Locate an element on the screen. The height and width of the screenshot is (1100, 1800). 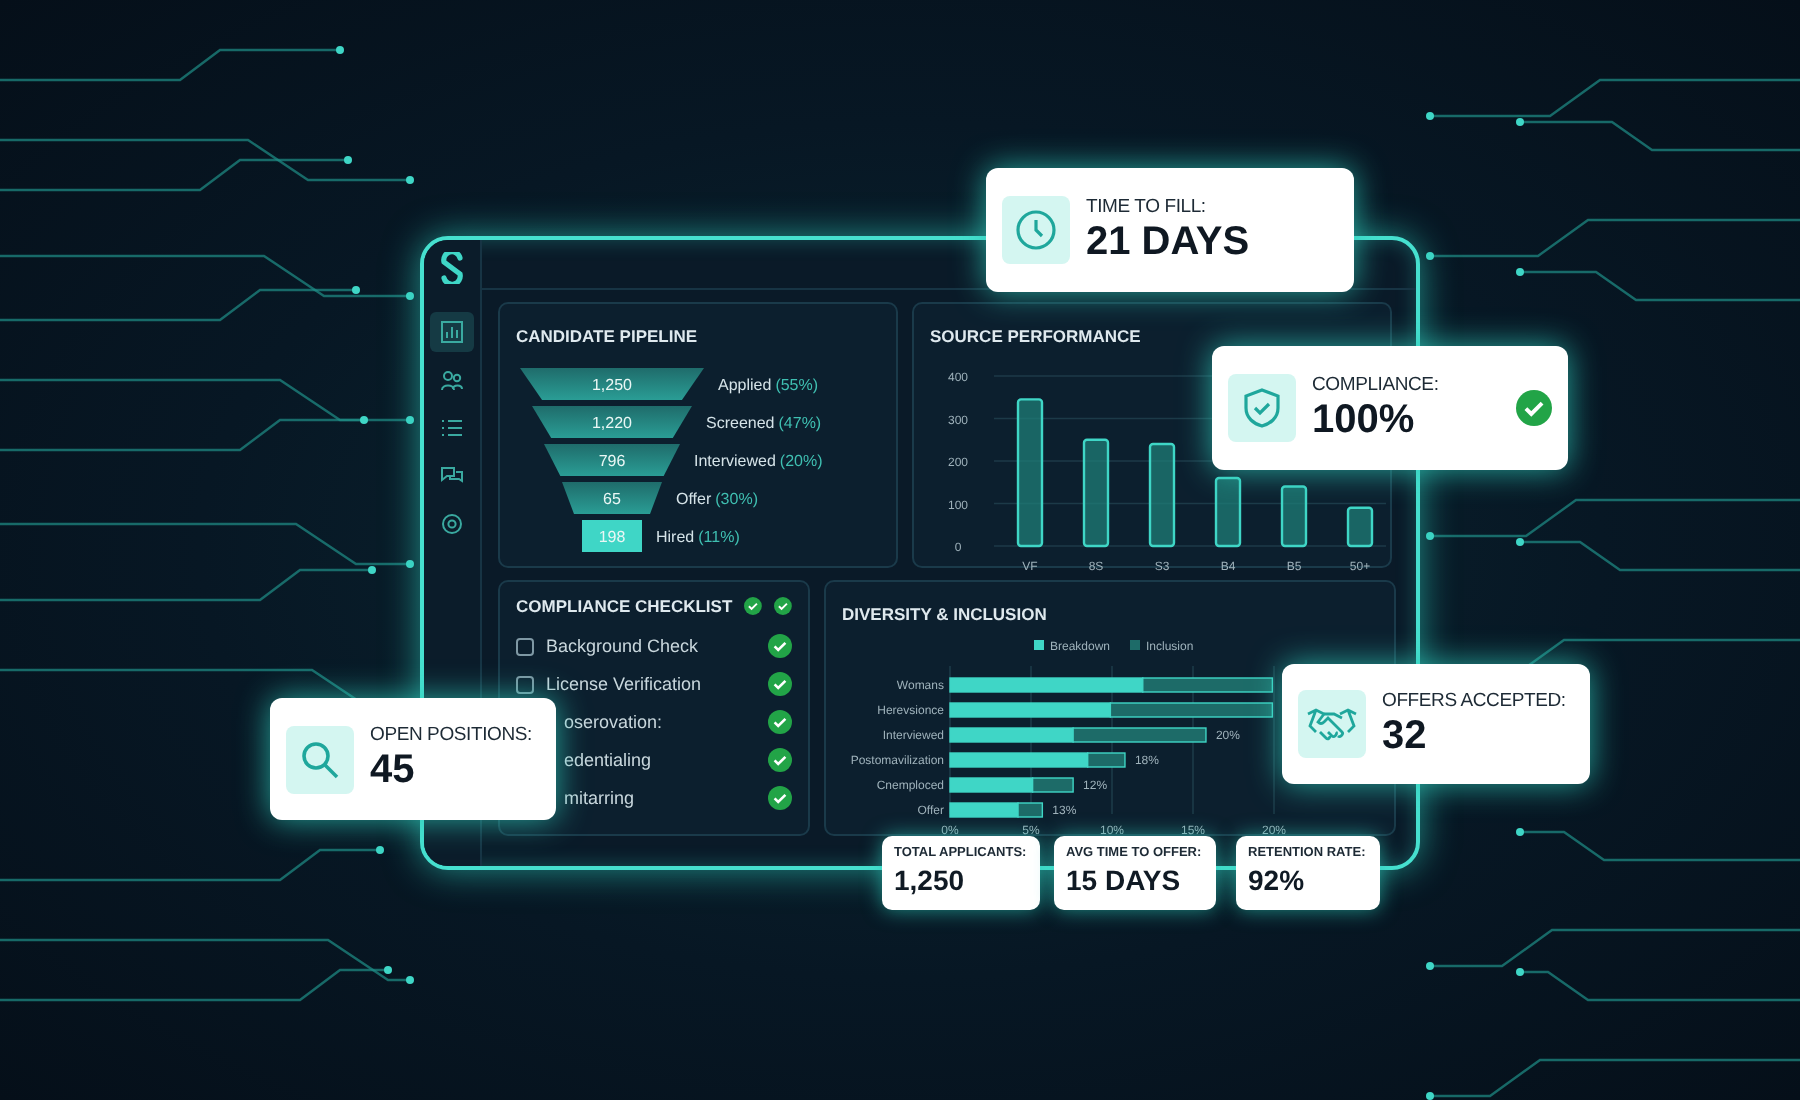
stage-percent: (20%) is located at coordinates (801, 460).